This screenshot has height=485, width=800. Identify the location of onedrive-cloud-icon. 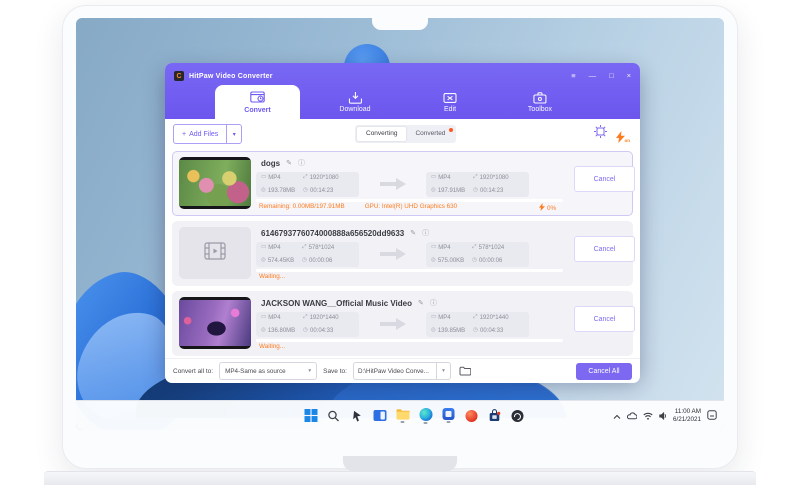
(632, 416).